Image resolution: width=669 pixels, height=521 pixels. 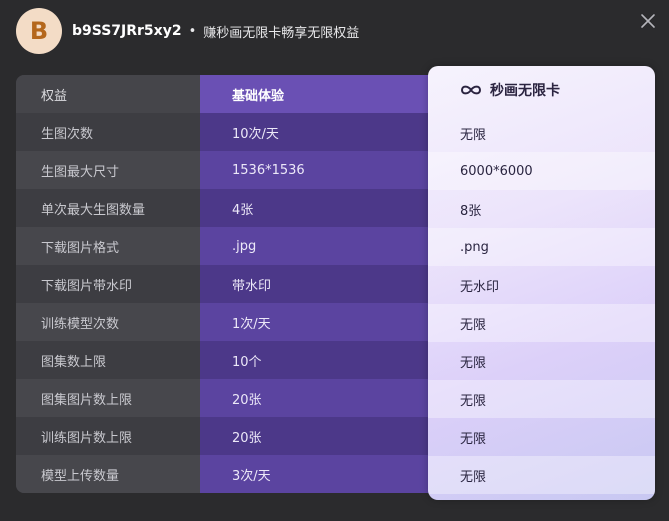 What do you see at coordinates (67, 134) in the screenshot?
I see `benefit-name-cell: 生图次数` at bounding box center [67, 134].